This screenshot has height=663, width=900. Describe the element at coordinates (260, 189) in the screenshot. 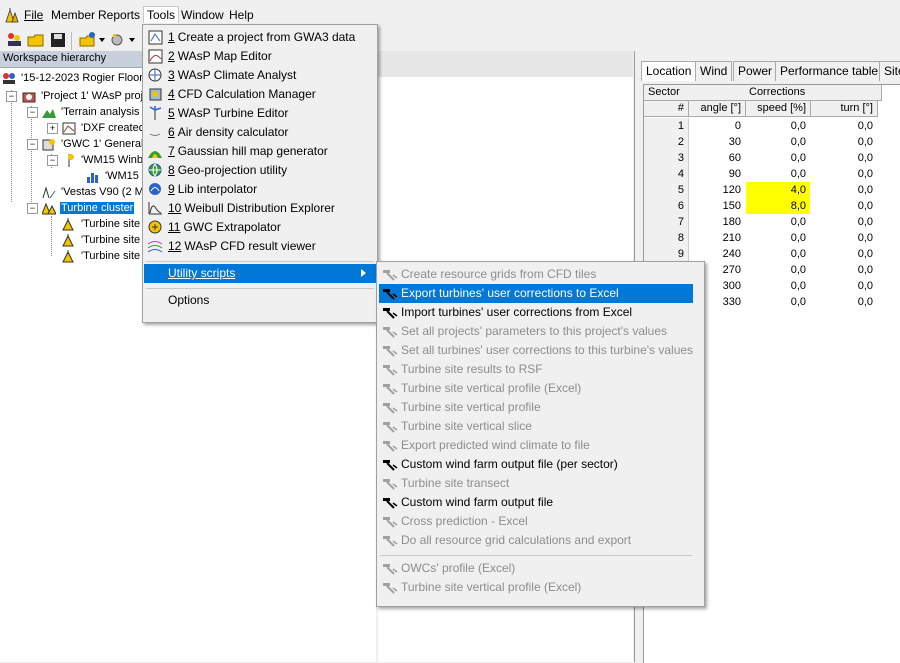

I see `menu-item-lib-interpolator: 9 Lib interpolator` at that location.